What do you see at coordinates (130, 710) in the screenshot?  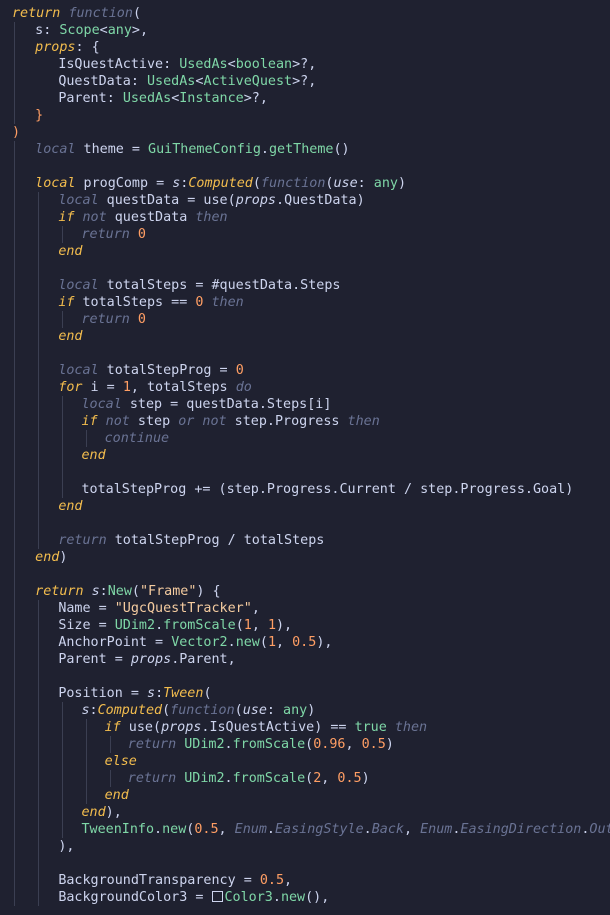 I see `code-token: Computed` at bounding box center [130, 710].